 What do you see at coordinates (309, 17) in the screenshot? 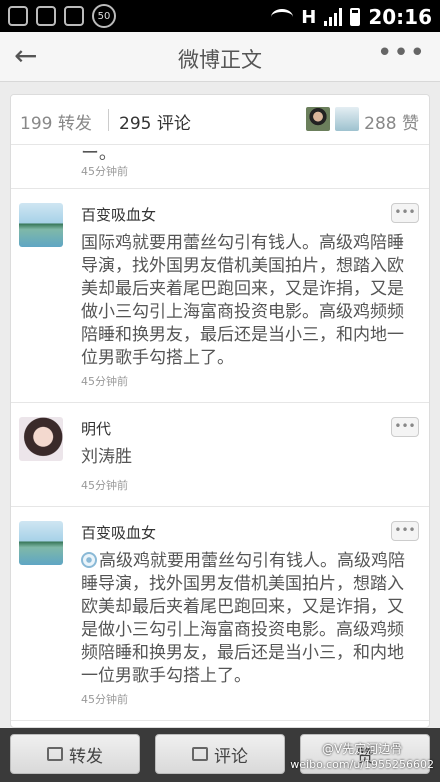
I see `network-type: H` at bounding box center [309, 17].